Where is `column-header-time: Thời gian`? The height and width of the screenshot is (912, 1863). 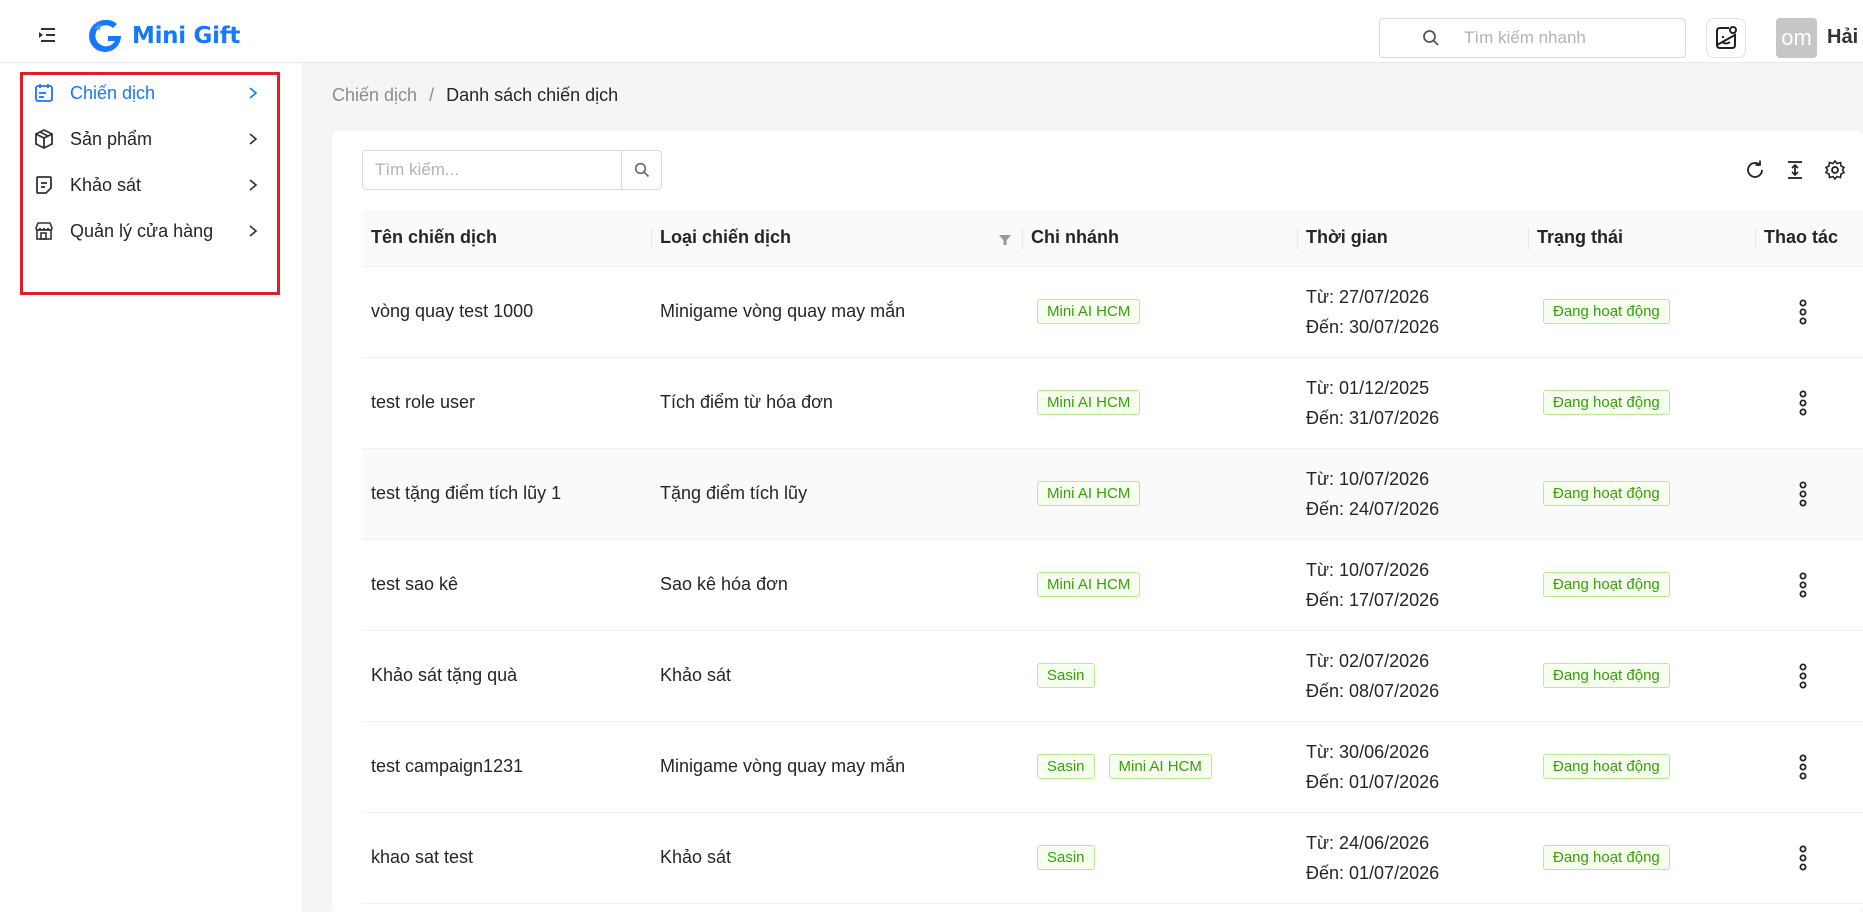
column-header-time: Thời gian is located at coordinates (1412, 238).